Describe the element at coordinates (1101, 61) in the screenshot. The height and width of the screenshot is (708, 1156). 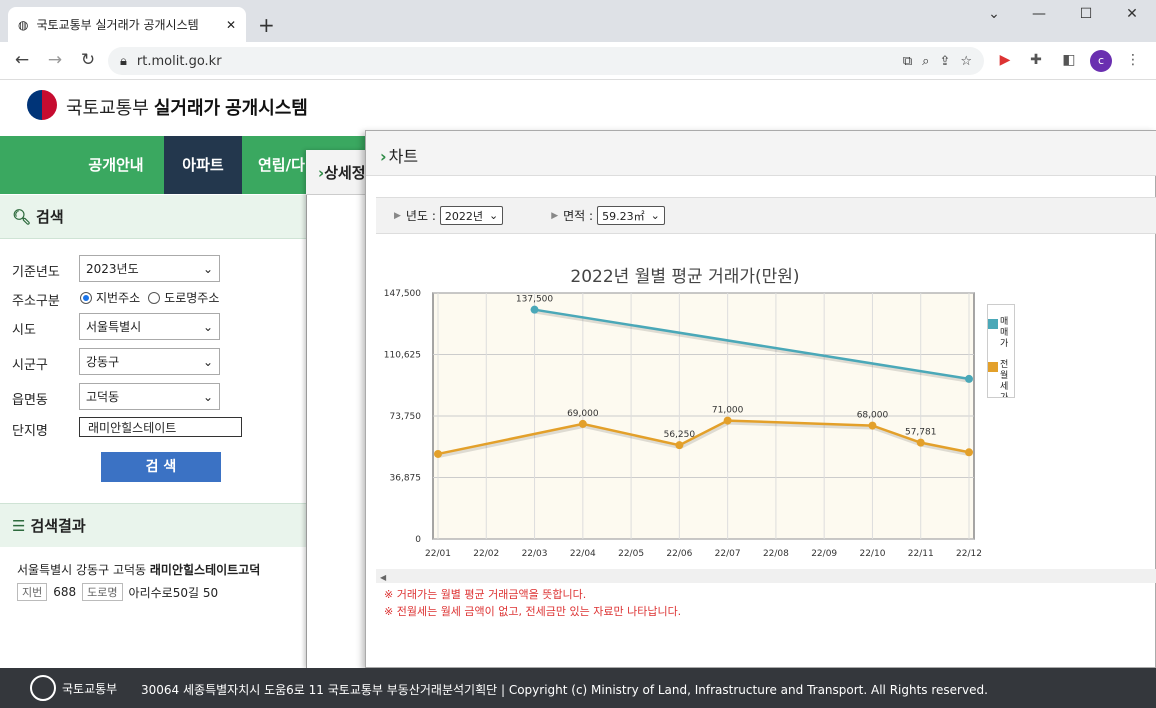
I see `profile-avatar: c` at that location.